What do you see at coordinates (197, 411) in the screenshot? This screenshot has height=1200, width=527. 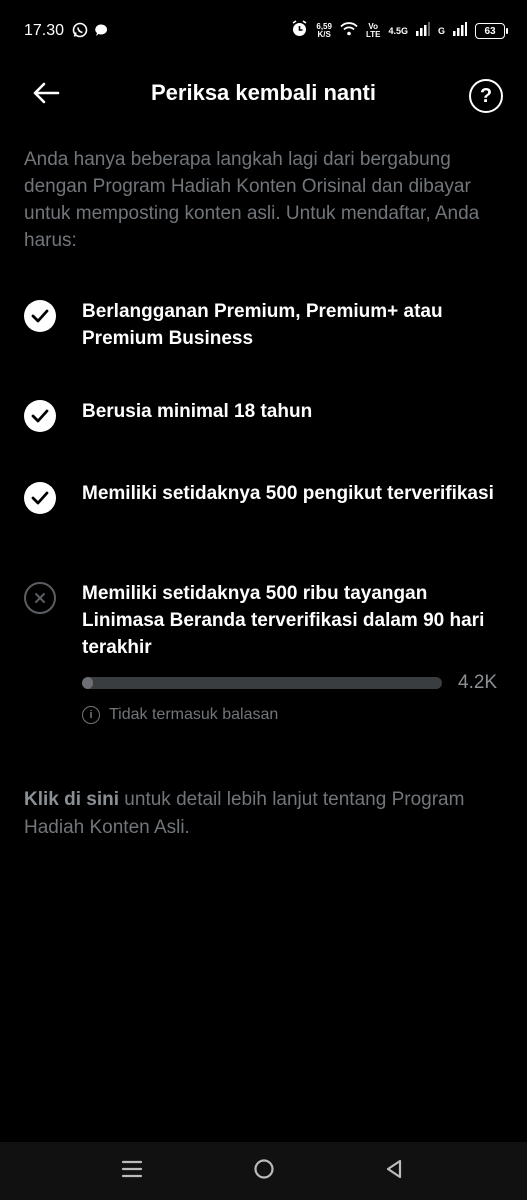 I see `requirement-text: Berusia minimal 18 tahun` at bounding box center [197, 411].